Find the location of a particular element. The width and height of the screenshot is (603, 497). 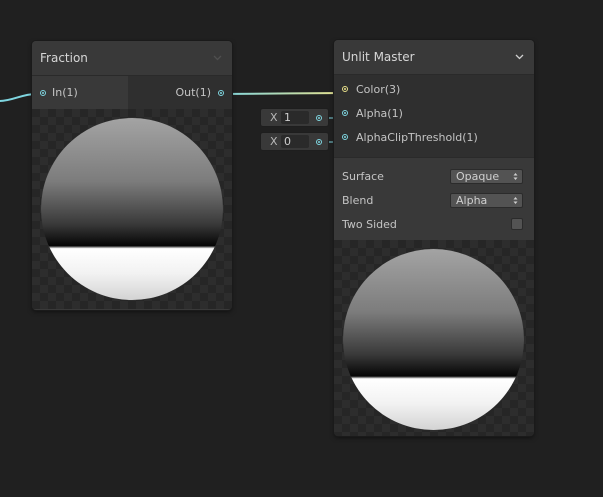

setting-surface: Surface Opaque is located at coordinates (434, 176).